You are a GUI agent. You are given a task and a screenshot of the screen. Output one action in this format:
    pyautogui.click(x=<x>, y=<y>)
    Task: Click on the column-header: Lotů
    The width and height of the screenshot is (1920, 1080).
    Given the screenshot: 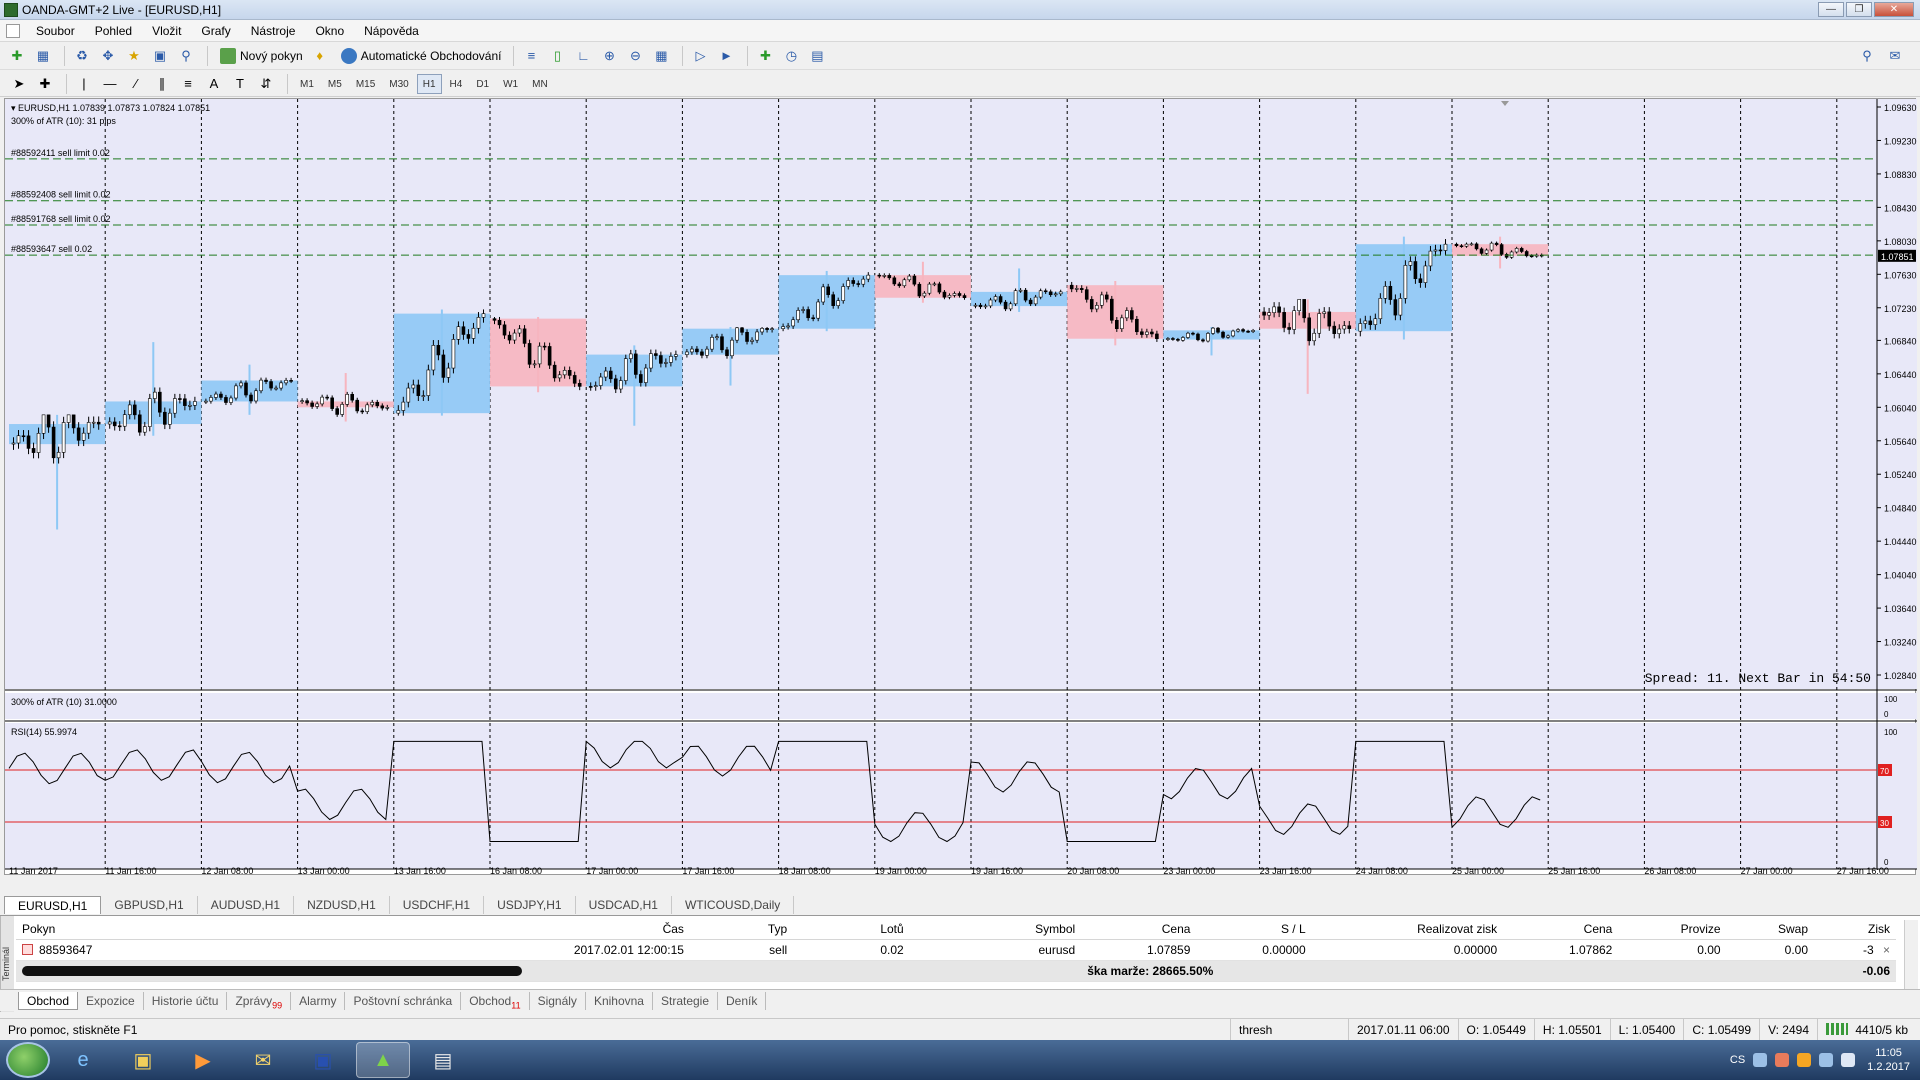 What is the action you would take?
    pyautogui.click(x=851, y=930)
    